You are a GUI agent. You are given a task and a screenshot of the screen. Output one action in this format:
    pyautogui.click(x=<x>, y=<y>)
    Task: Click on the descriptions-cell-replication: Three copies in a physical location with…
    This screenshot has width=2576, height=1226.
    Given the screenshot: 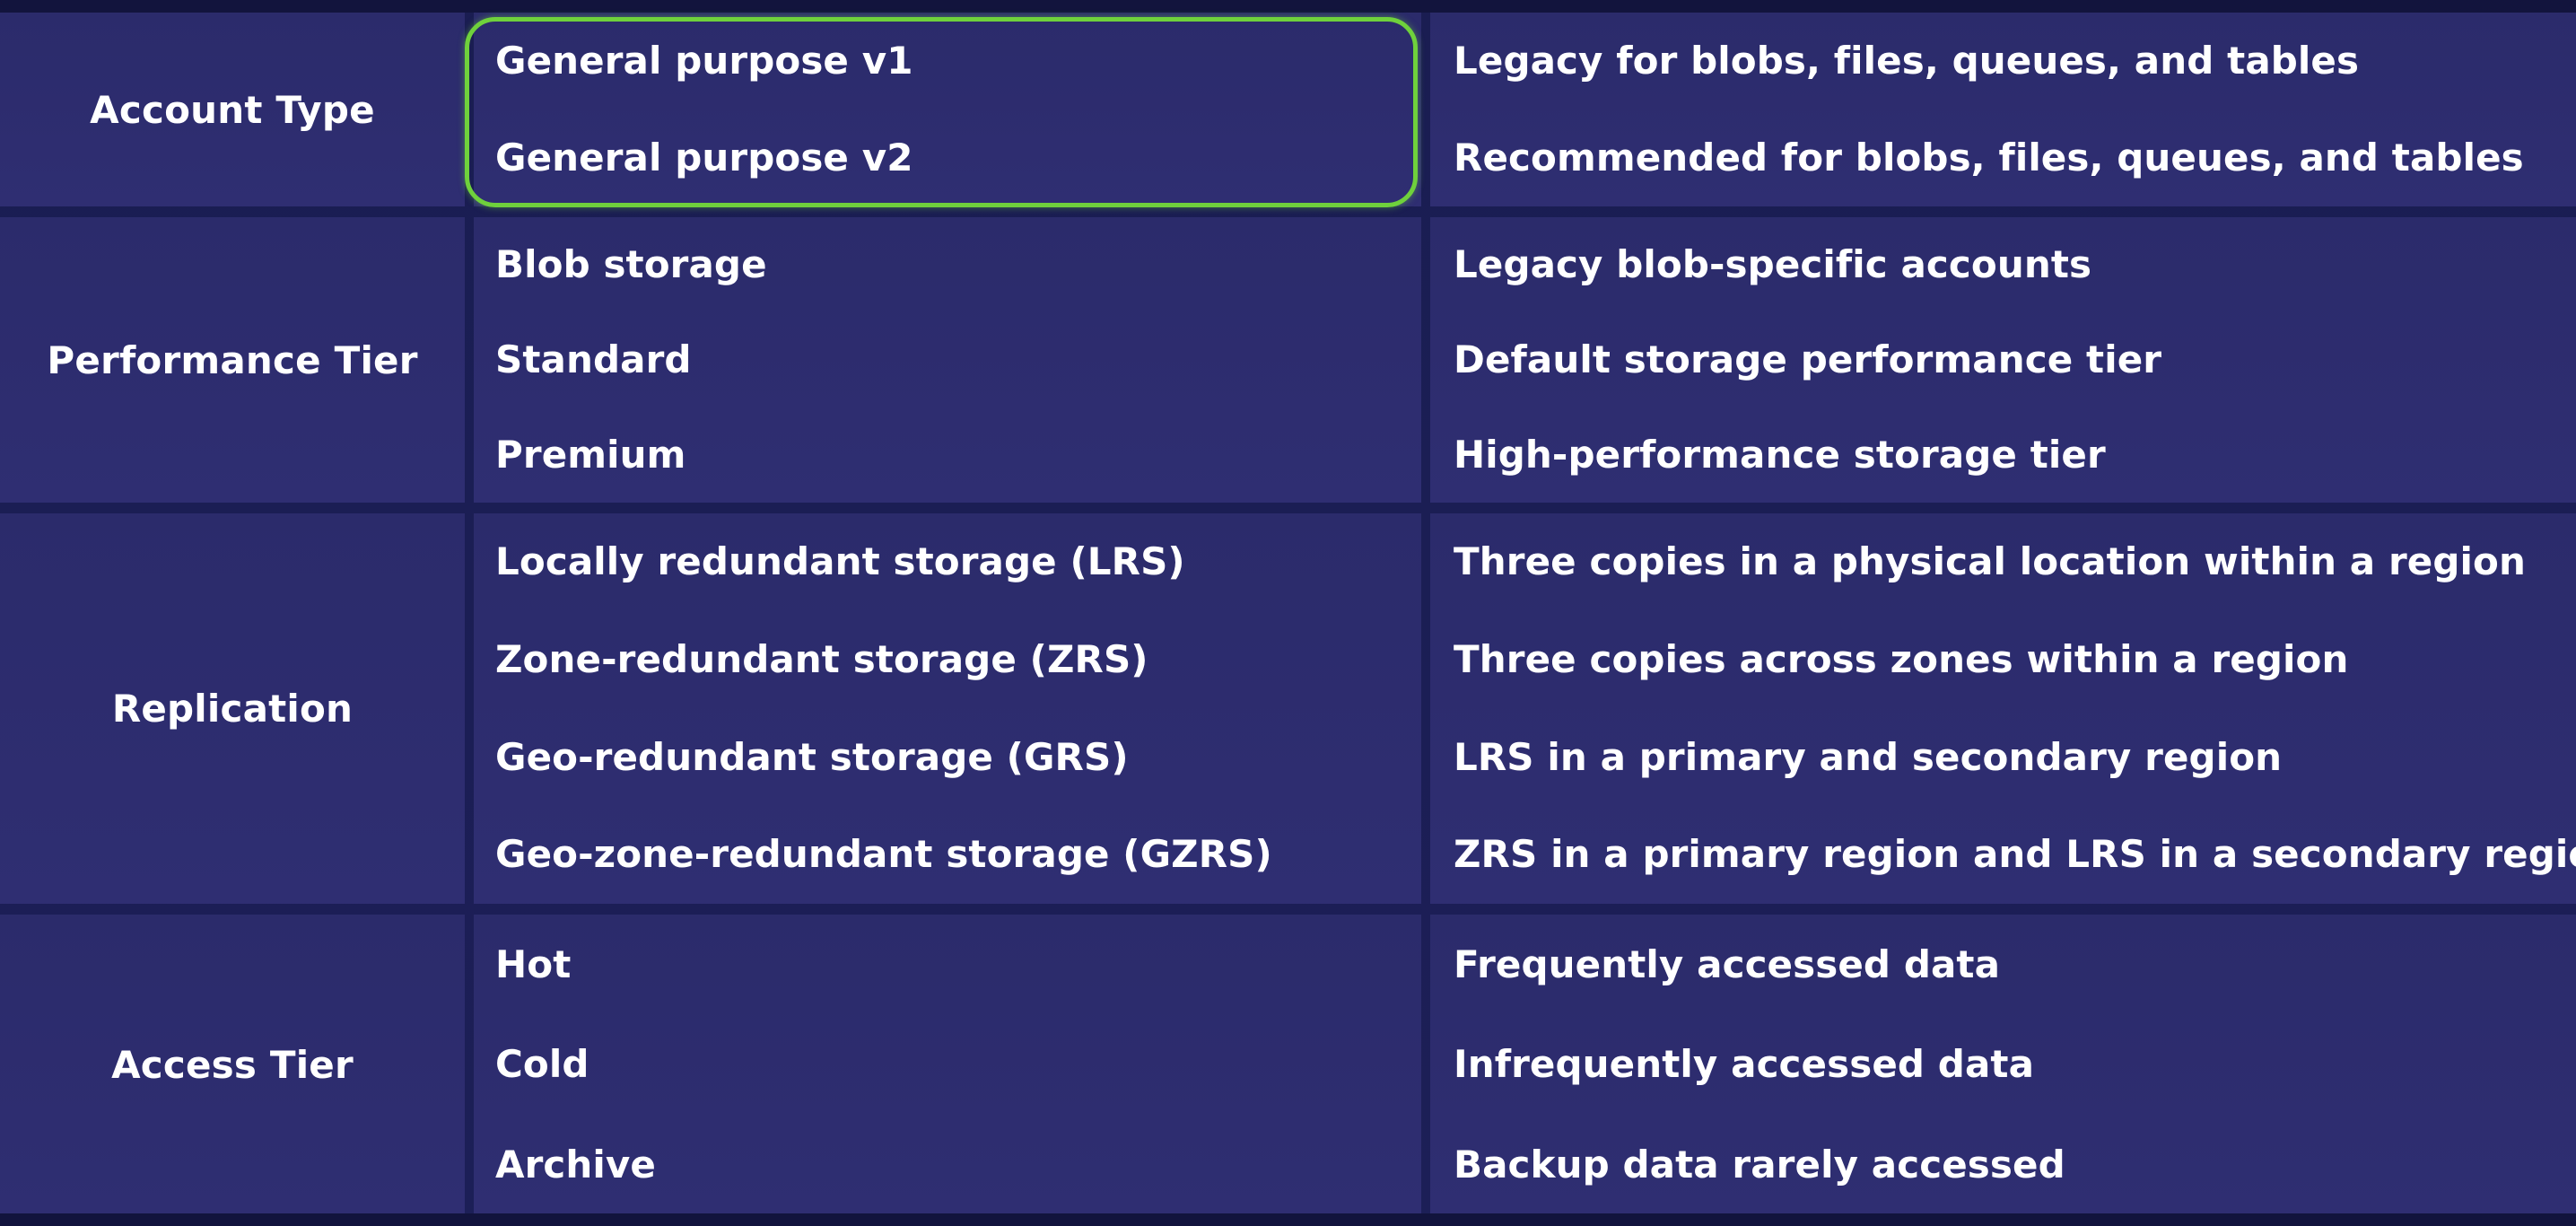 What is the action you would take?
    pyautogui.click(x=2003, y=709)
    